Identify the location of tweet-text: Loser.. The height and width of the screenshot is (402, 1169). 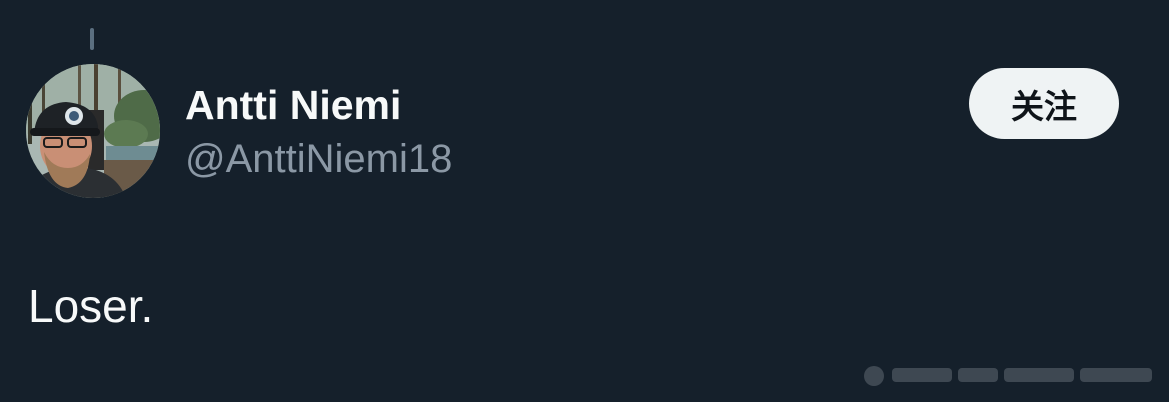
(91, 306).